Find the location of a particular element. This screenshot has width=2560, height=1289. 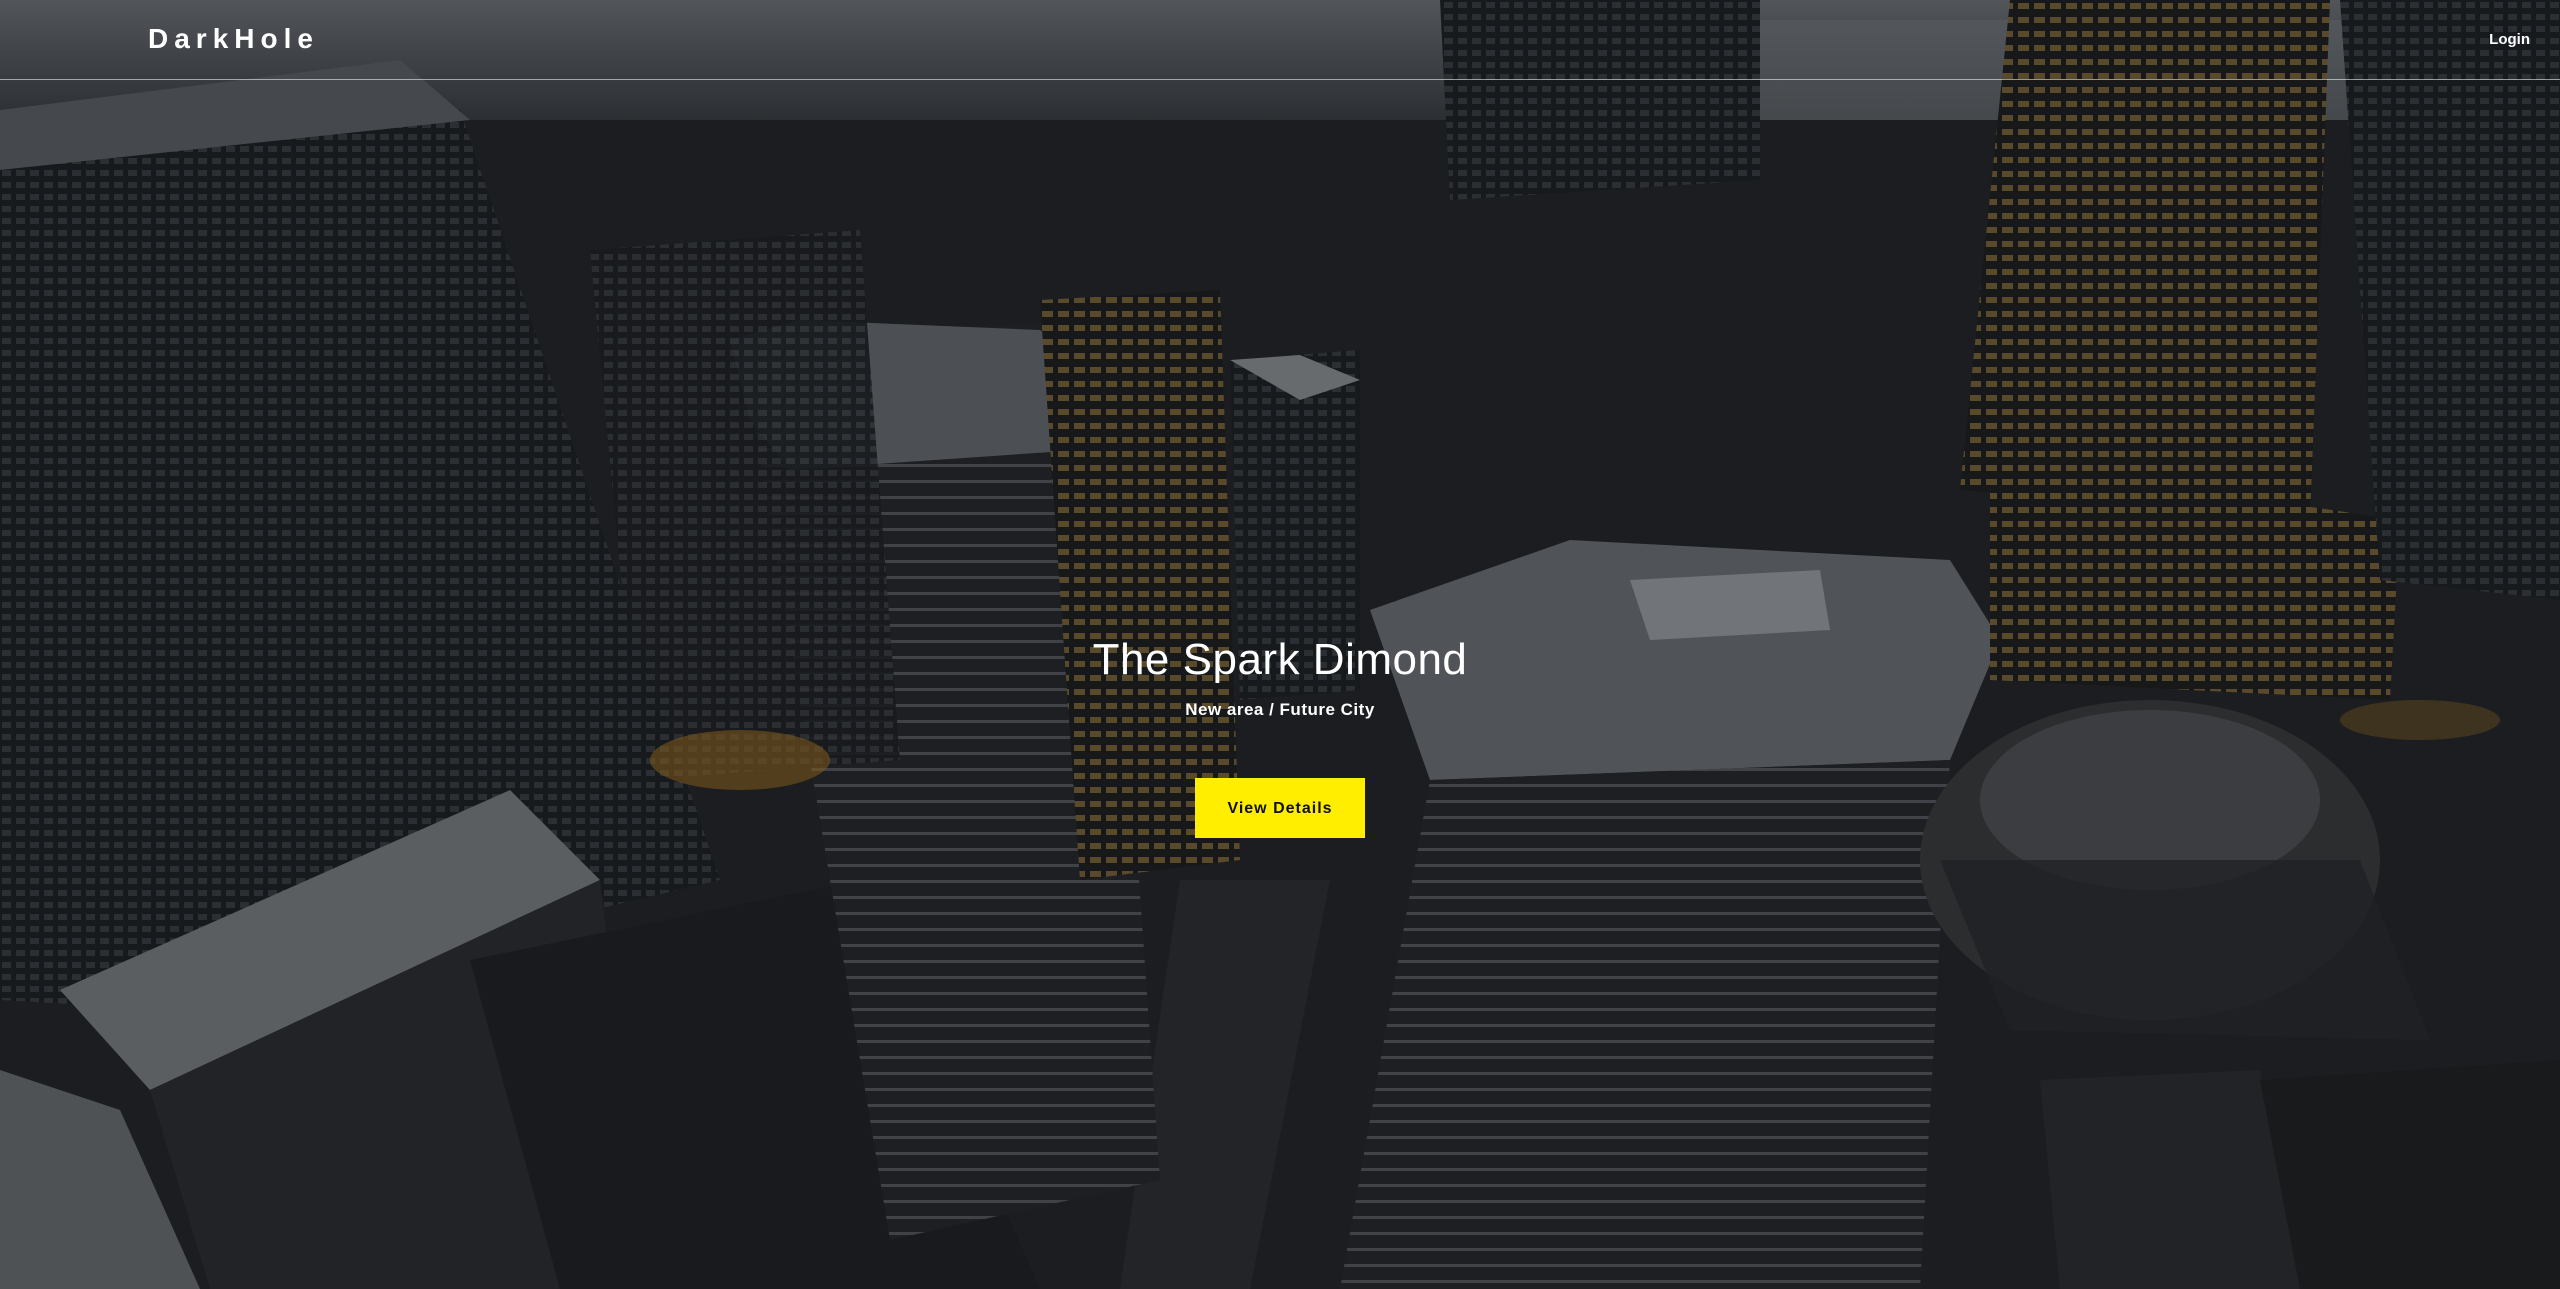

top-navbar: DarkHole Login is located at coordinates (1280, 40).